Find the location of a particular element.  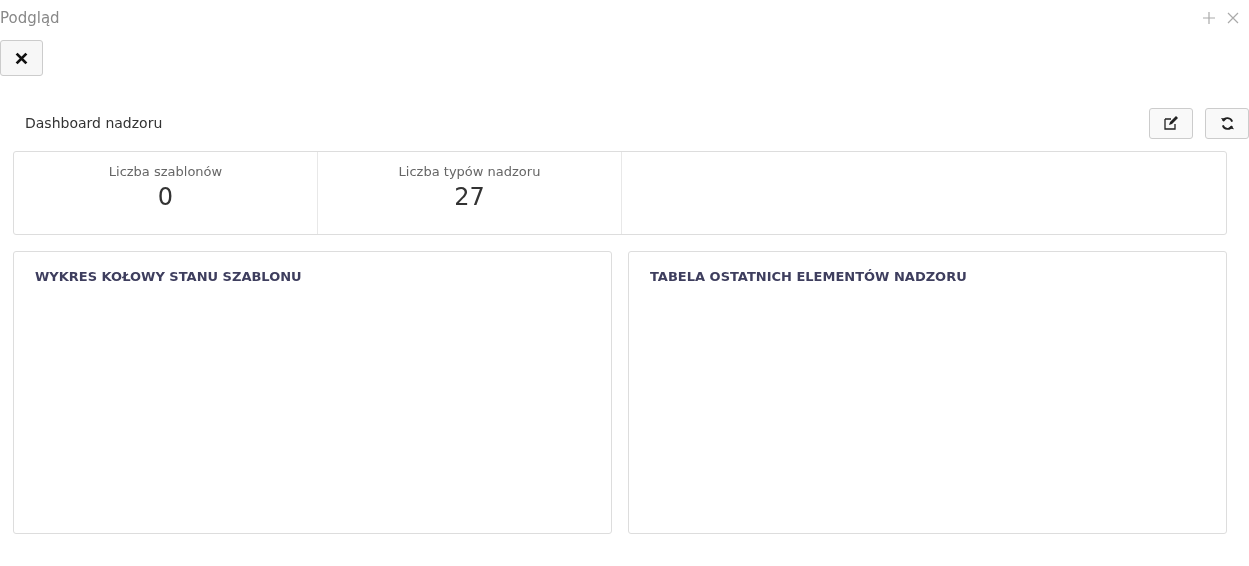

panel-title: TABELA OSTATNICH ELEMENTÓW NADZORU is located at coordinates (808, 276).